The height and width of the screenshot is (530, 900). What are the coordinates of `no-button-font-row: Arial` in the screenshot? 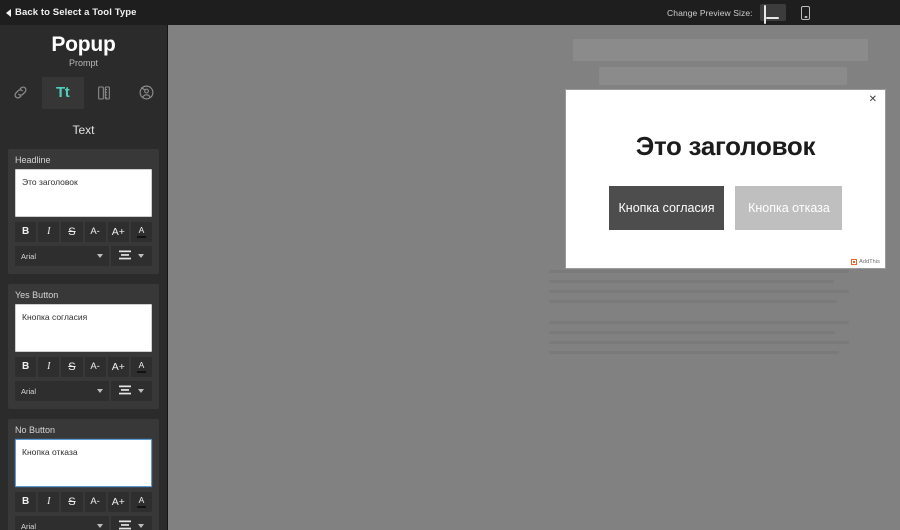 It's located at (83, 523).